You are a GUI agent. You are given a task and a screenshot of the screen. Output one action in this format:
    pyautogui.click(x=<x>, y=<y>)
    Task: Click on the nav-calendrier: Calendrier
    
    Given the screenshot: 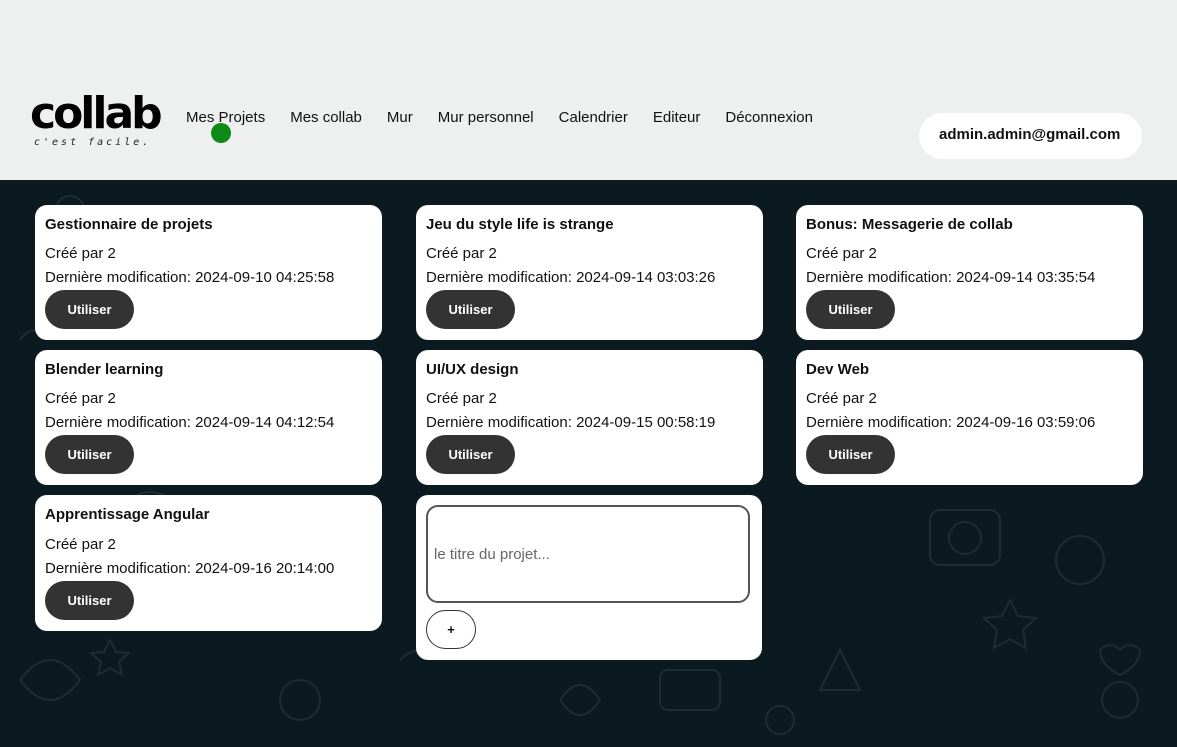 What is the action you would take?
    pyautogui.click(x=593, y=117)
    